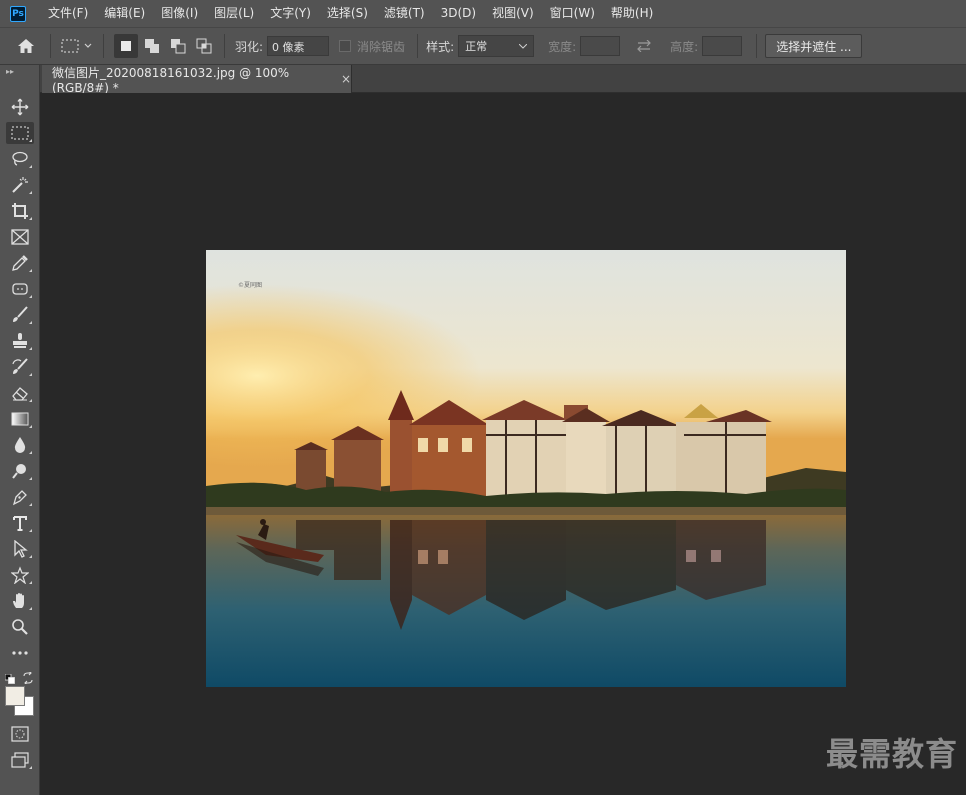 The width and height of the screenshot is (966, 795). What do you see at coordinates (20, 627) in the screenshot?
I see `zoom-icon` at bounding box center [20, 627].